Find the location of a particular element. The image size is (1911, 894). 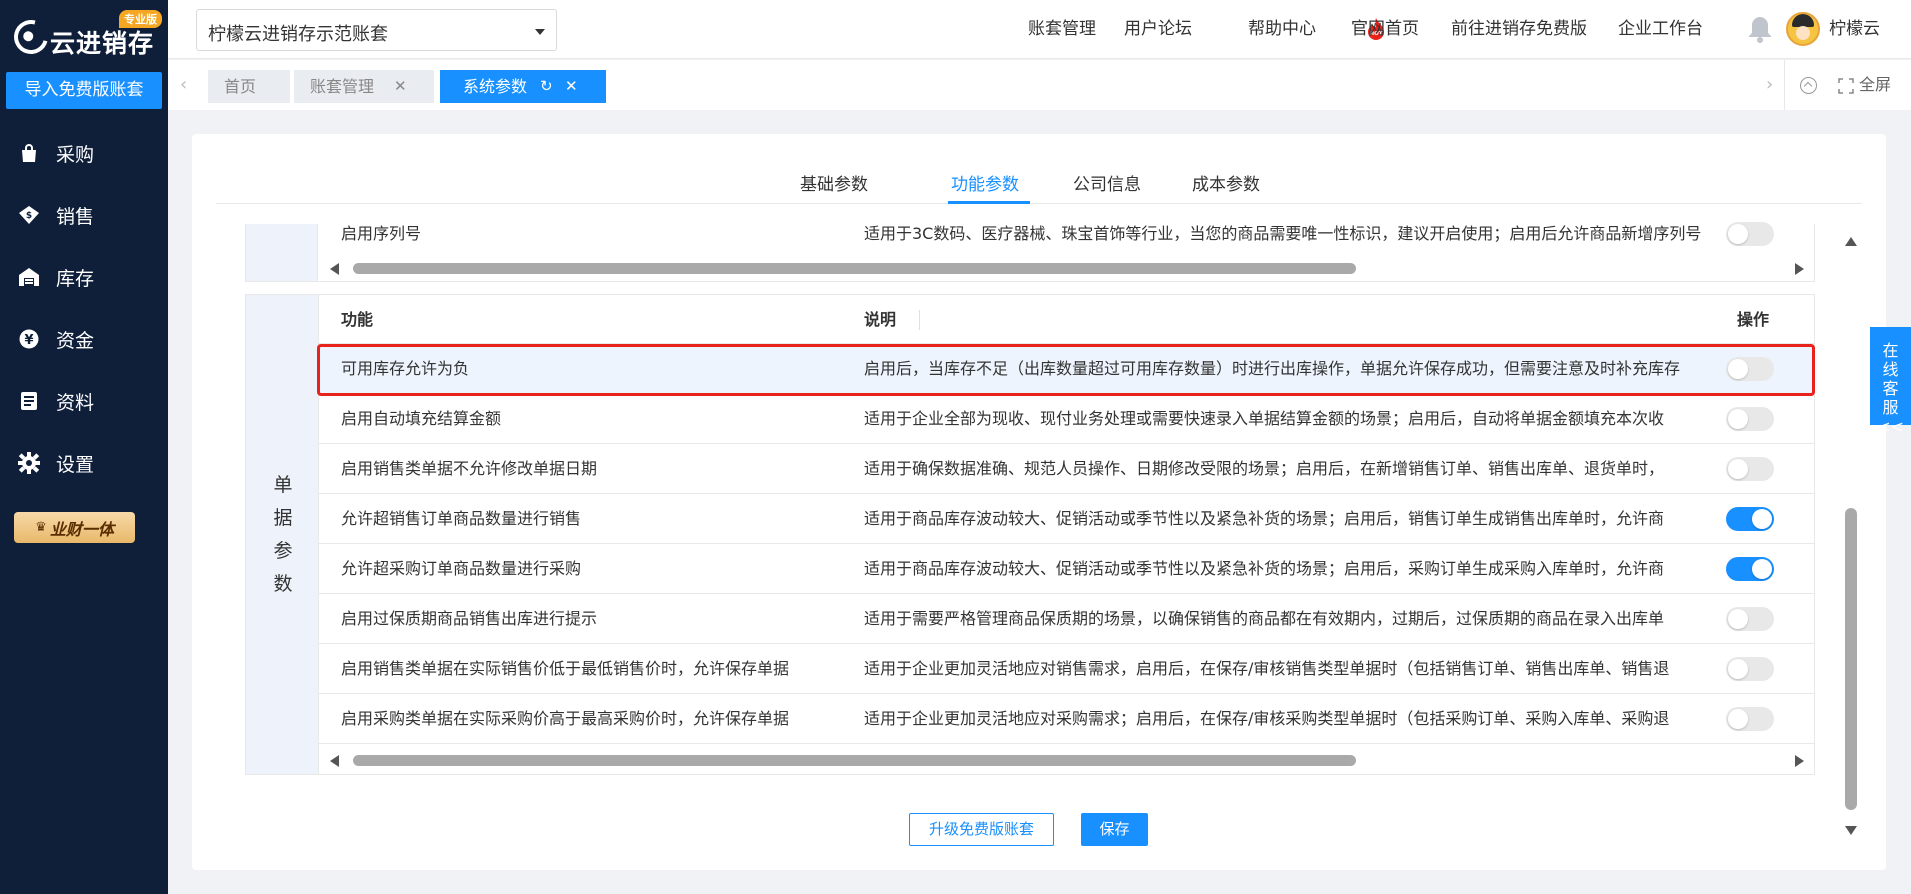

tab-account-management: 账套管理 ✕ is located at coordinates (364, 86).